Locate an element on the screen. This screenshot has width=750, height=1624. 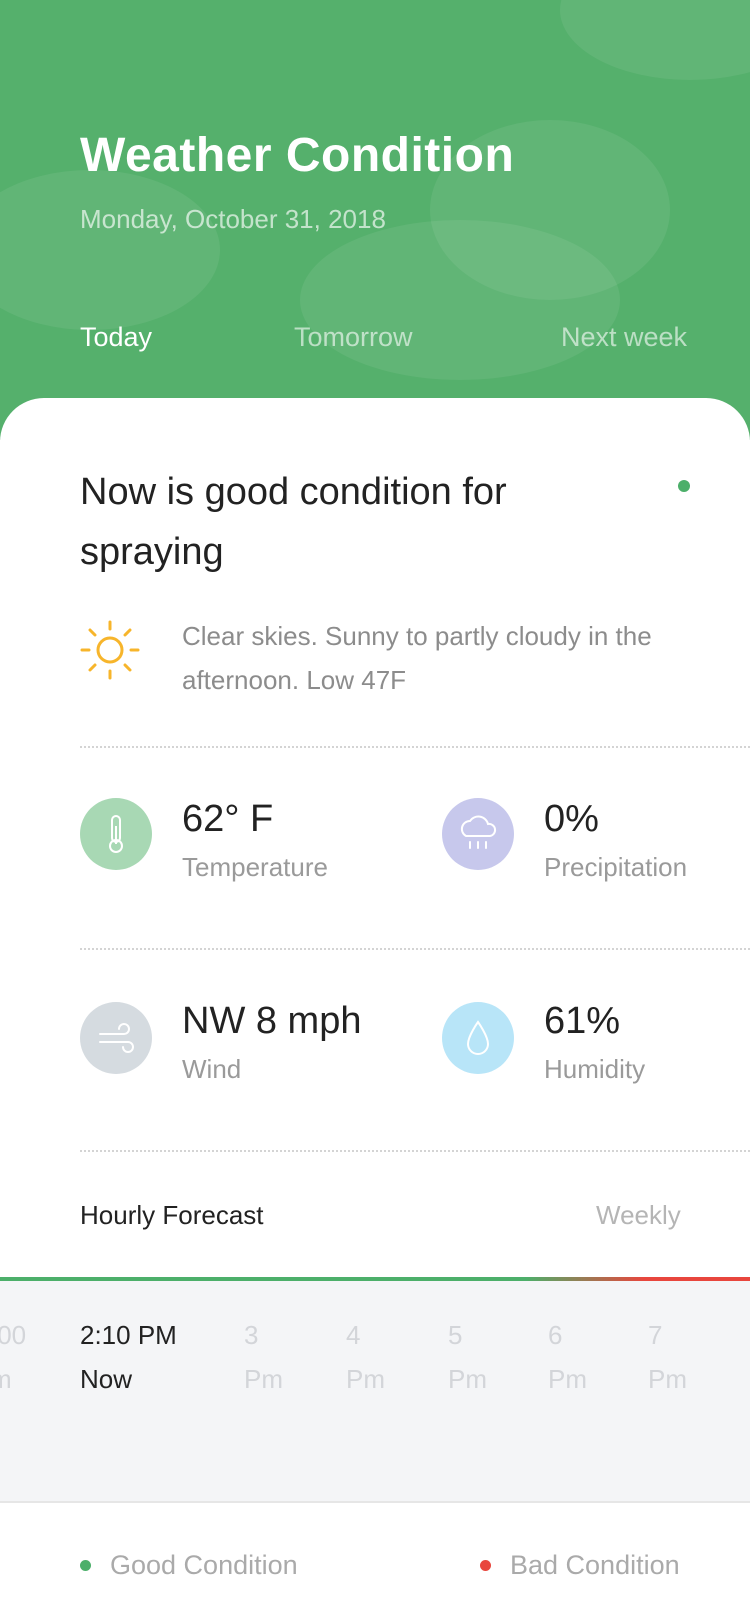
weekly-link: Weekly is located at coordinates (638, 1215).